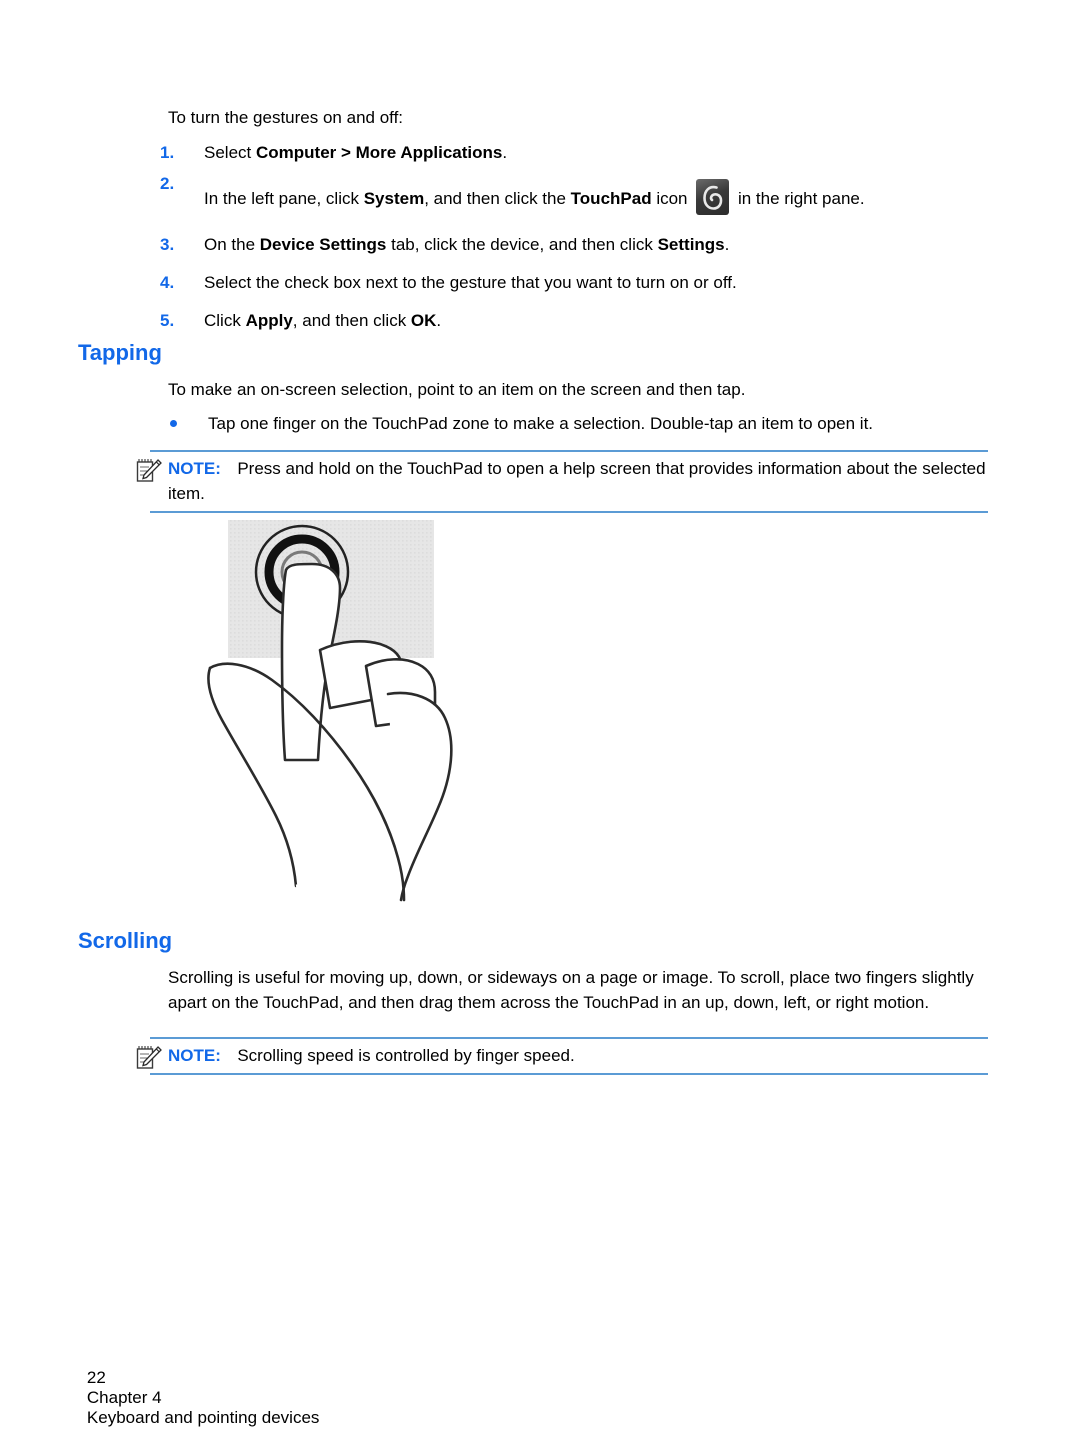  I want to click on step-text-plain: Click, so click(225, 320).